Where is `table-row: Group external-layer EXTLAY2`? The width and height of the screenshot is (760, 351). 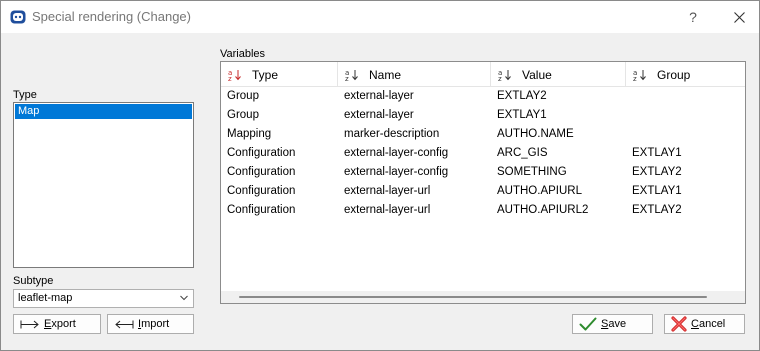
table-row: Group external-layer EXTLAY2 is located at coordinates (483, 96).